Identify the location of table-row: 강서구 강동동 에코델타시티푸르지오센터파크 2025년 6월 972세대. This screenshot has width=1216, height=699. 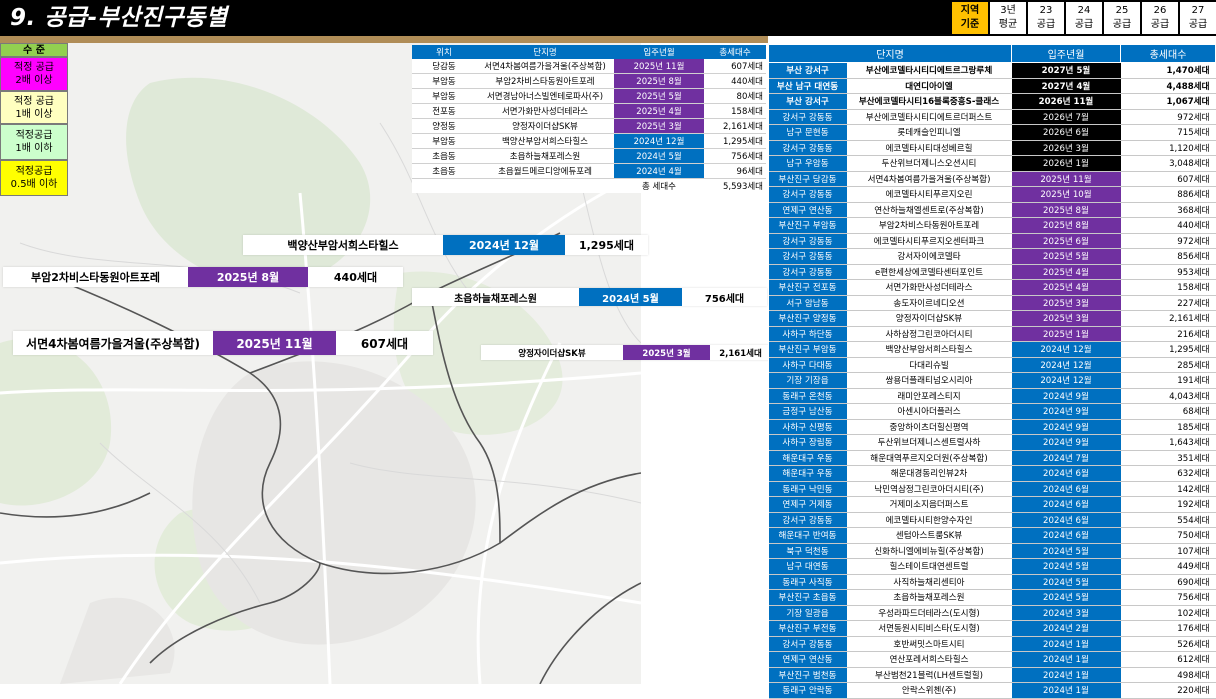
(992, 241).